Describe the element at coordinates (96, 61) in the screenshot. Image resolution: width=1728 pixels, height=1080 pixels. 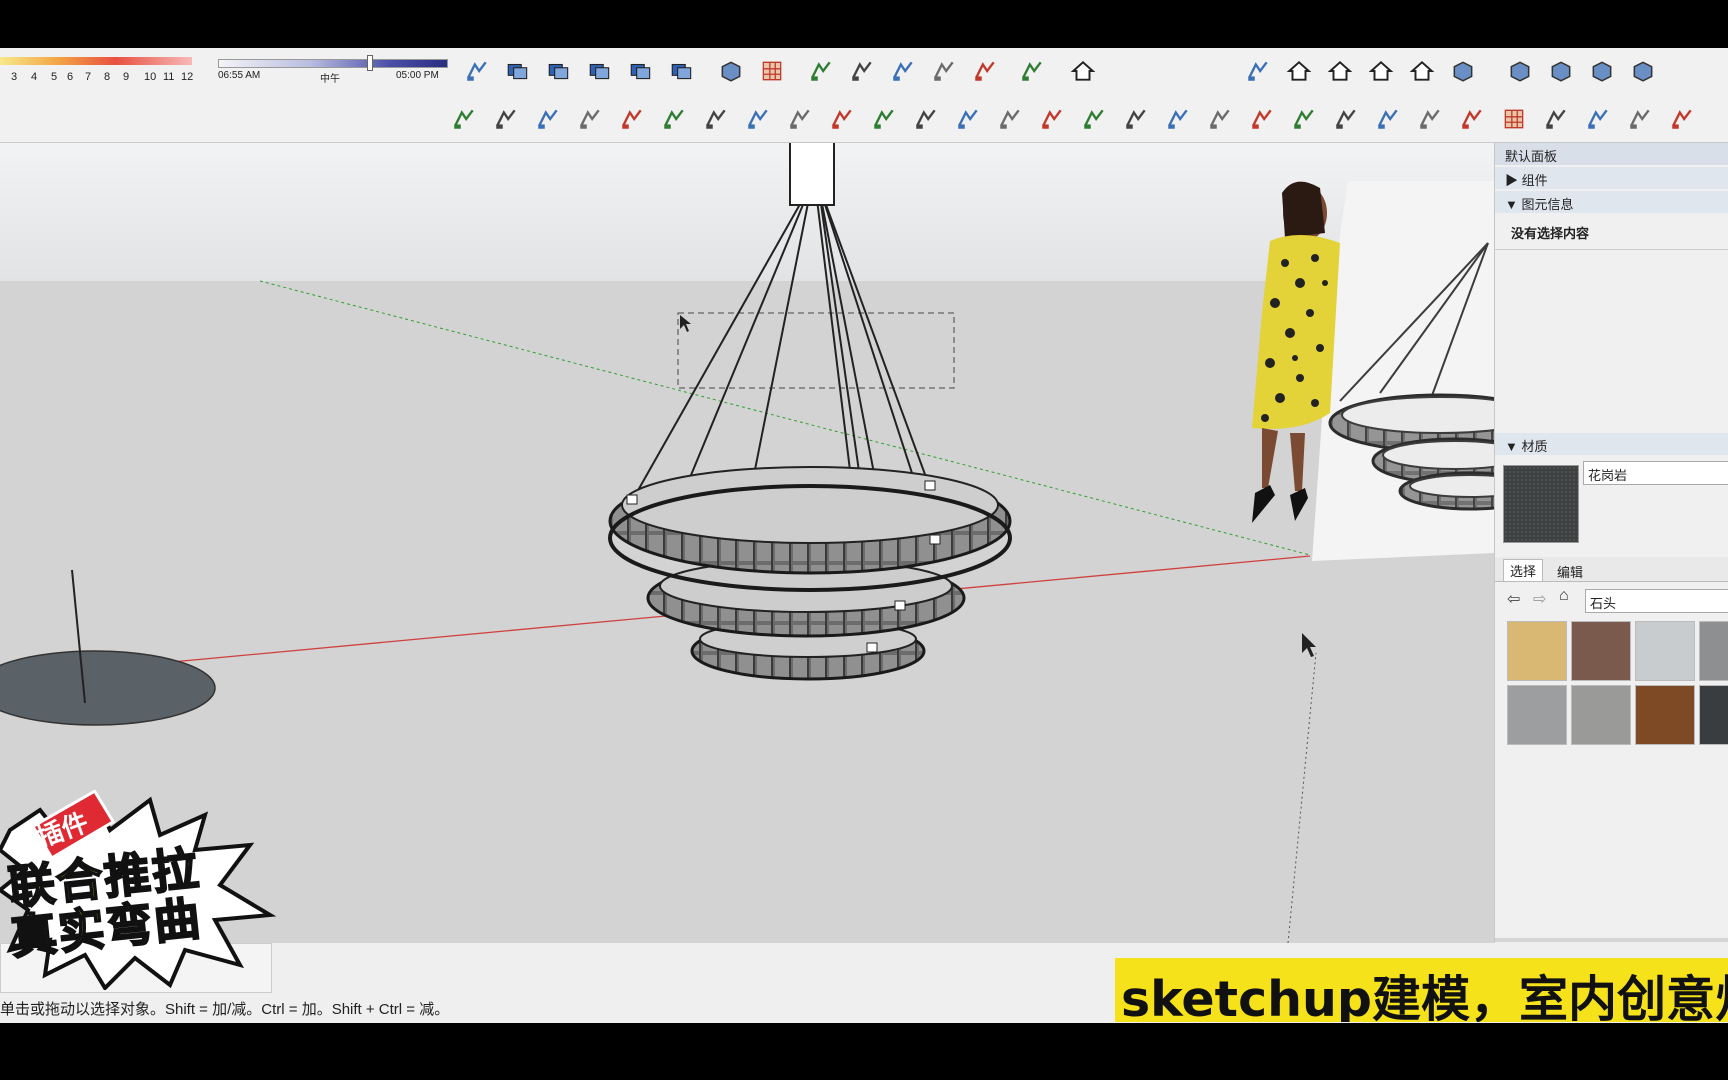
I see `shadow-scale-bar` at that location.